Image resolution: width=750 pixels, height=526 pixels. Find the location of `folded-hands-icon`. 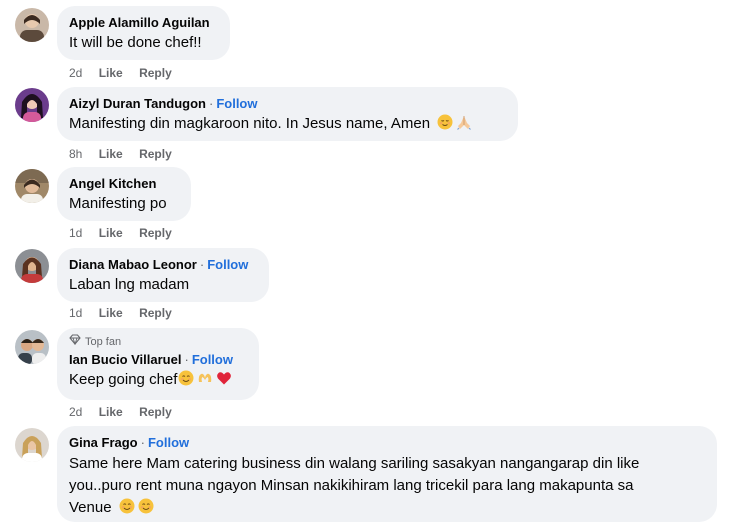

folded-hands-icon is located at coordinates (464, 122).